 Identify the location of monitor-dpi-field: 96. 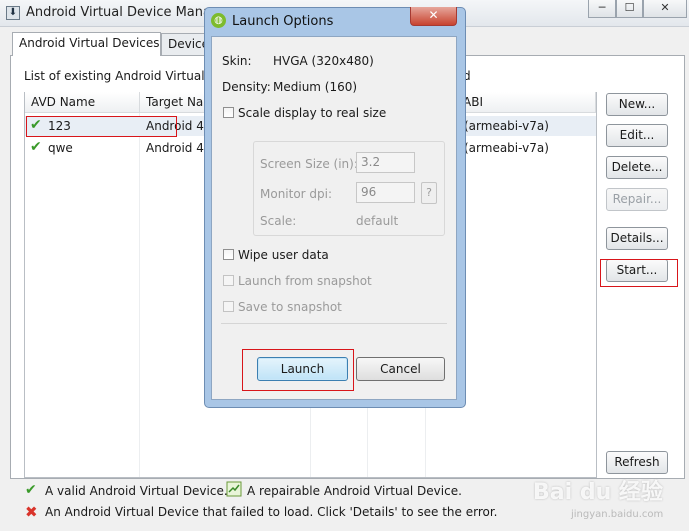
(385, 192).